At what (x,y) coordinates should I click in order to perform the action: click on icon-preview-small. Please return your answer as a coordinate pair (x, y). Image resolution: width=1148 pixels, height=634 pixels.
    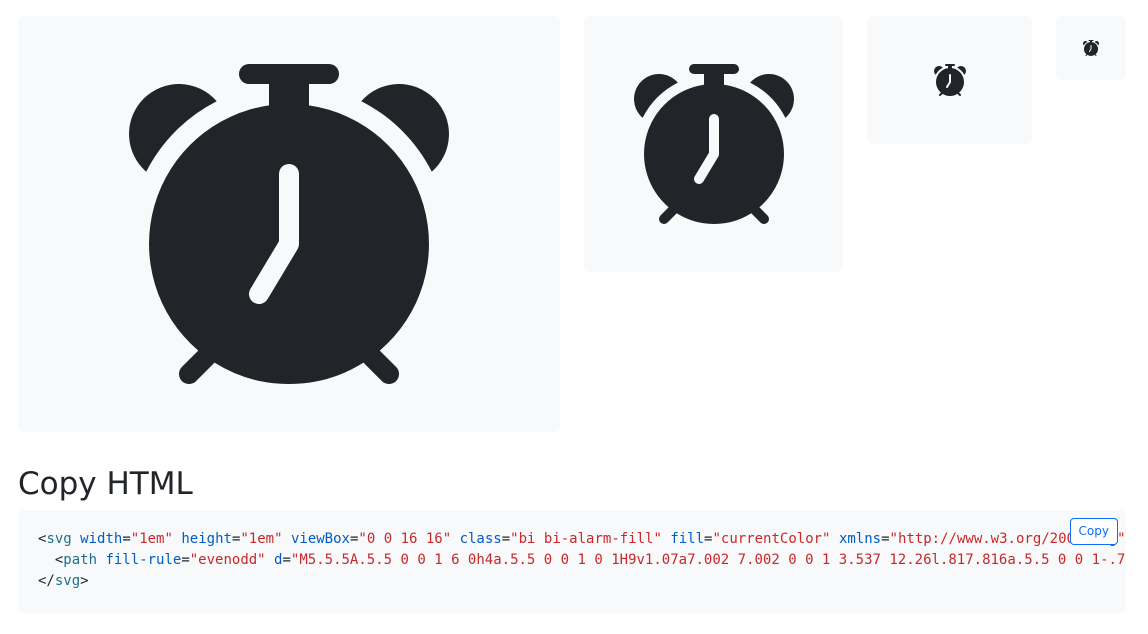
    Looking at the image, I should click on (1091, 48).